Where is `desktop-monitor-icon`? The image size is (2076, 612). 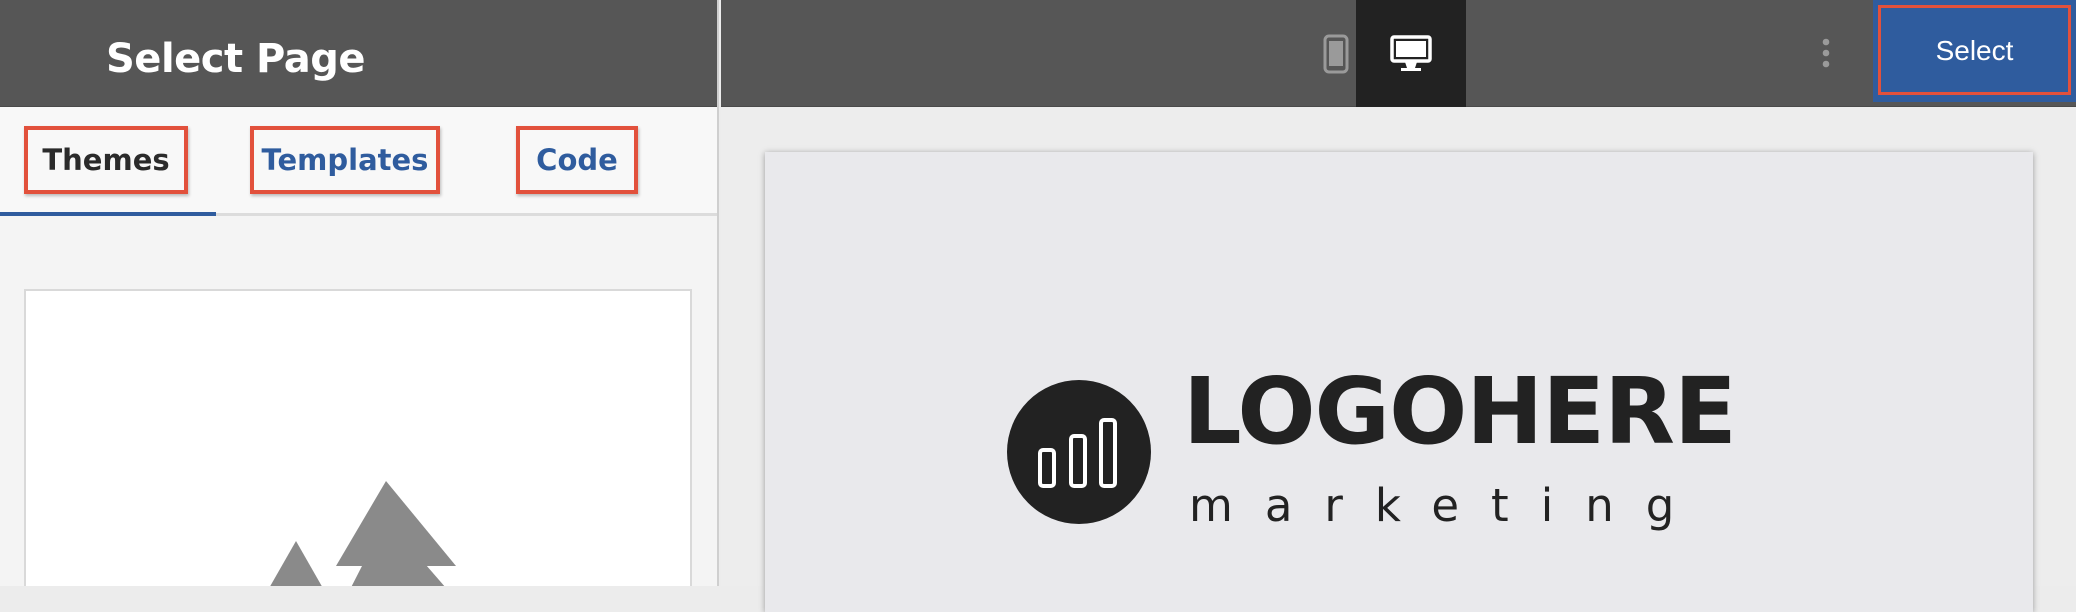
desktop-monitor-icon is located at coordinates (1411, 52).